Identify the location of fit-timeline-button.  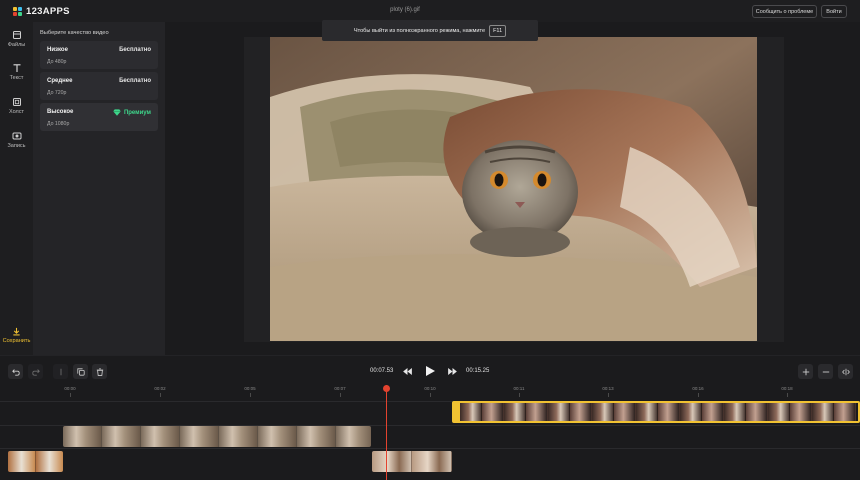
(845, 371).